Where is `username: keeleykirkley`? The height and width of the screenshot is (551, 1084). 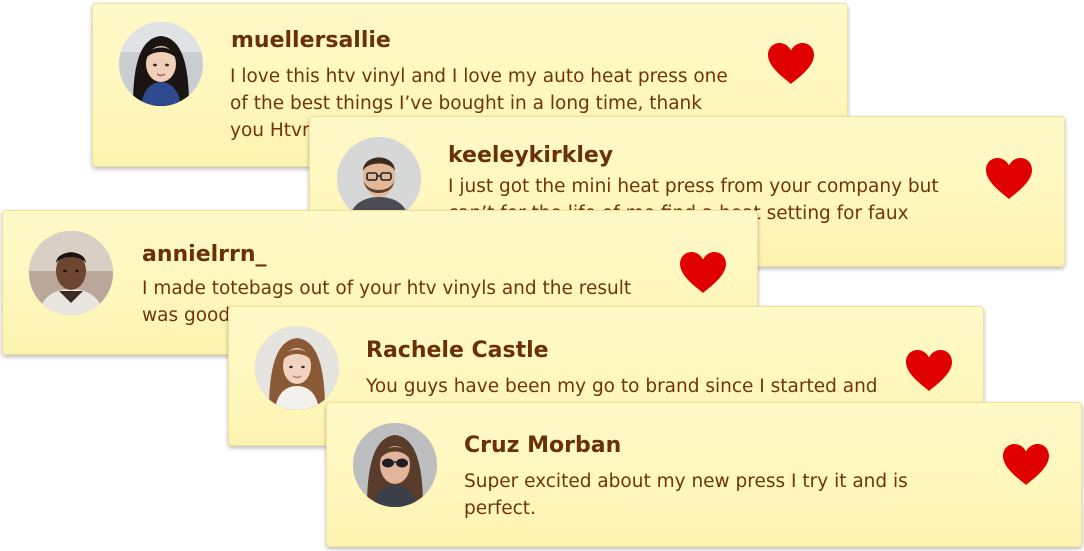
username: keeleykirkley is located at coordinates (531, 155).